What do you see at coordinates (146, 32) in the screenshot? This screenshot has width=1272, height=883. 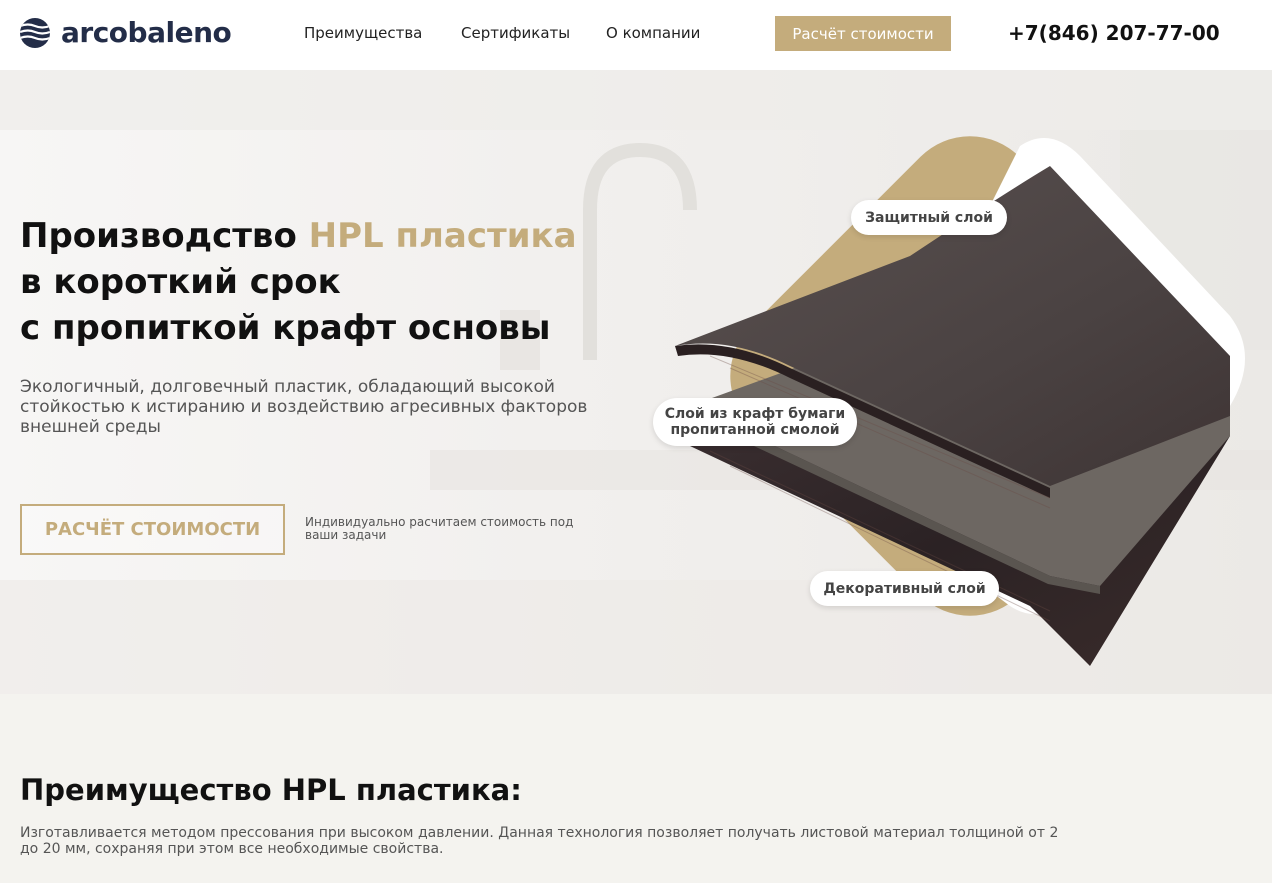 I see `logo-text: arcobaleno` at bounding box center [146, 32].